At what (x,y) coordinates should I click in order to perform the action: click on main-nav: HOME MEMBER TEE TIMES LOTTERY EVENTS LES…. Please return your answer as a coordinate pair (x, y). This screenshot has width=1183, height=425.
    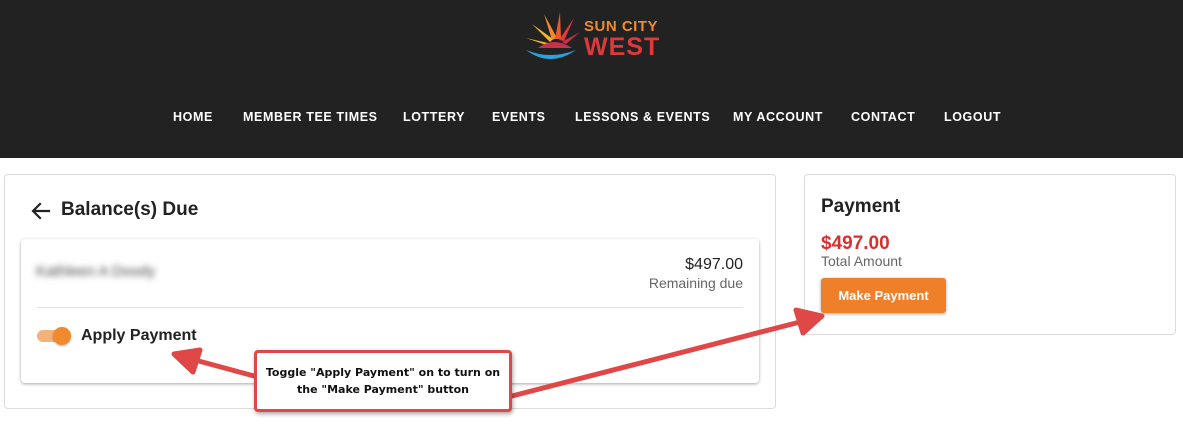
    Looking at the image, I should click on (591, 119).